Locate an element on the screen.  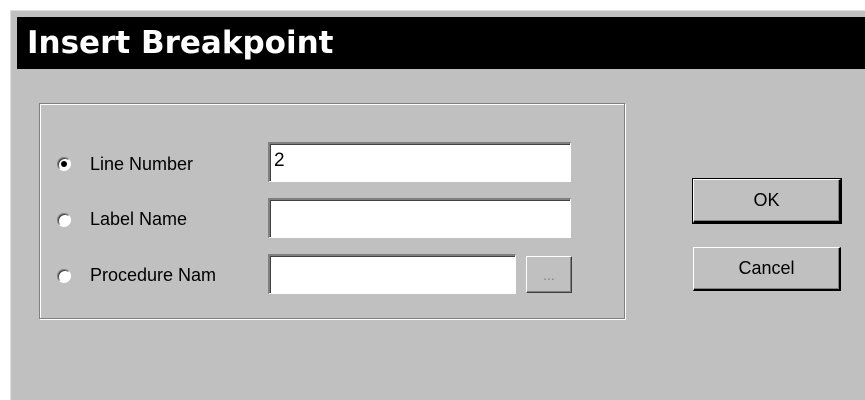
radio-selected-dot is located at coordinates (64, 164).